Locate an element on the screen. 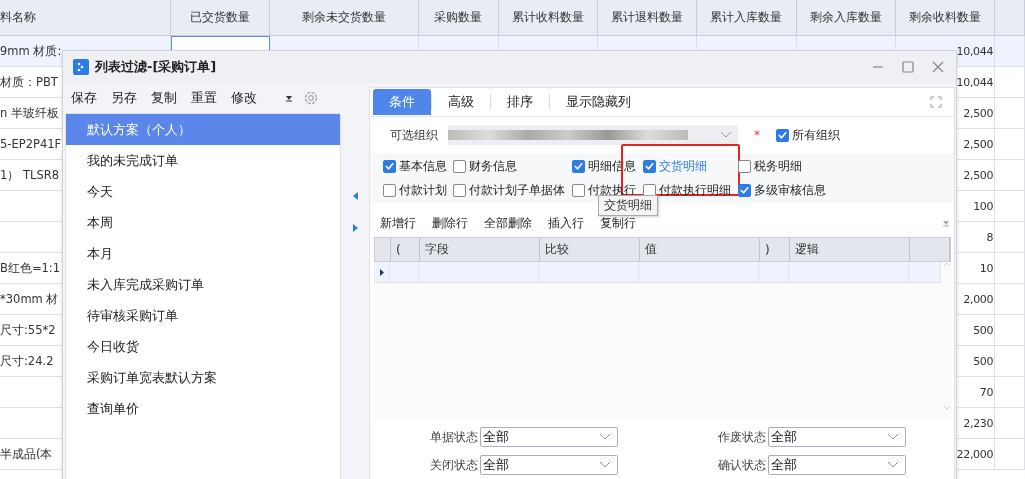  table-cell: *30mm 材 is located at coordinates (29, 299).